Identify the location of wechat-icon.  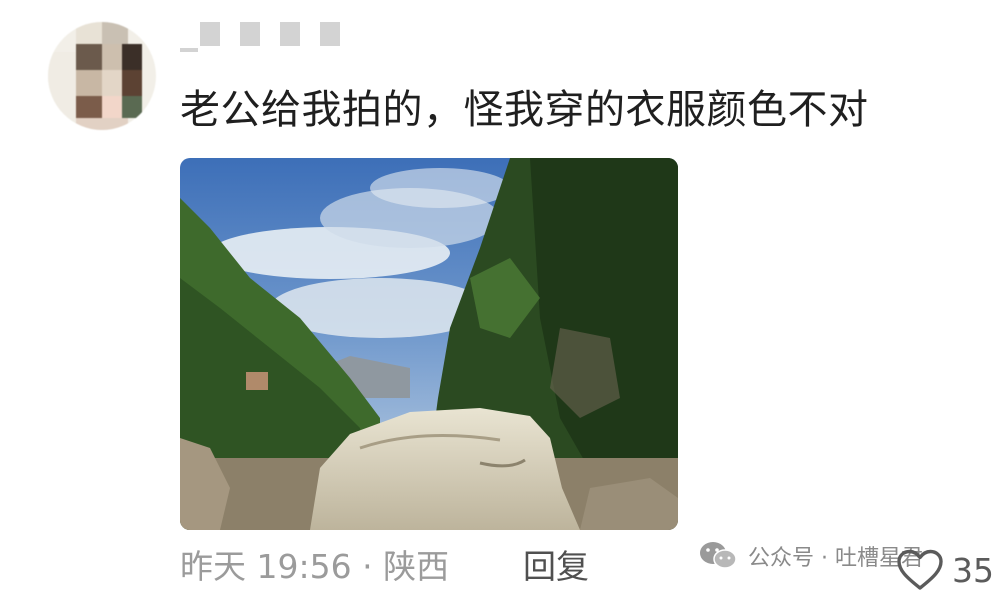
(718, 555).